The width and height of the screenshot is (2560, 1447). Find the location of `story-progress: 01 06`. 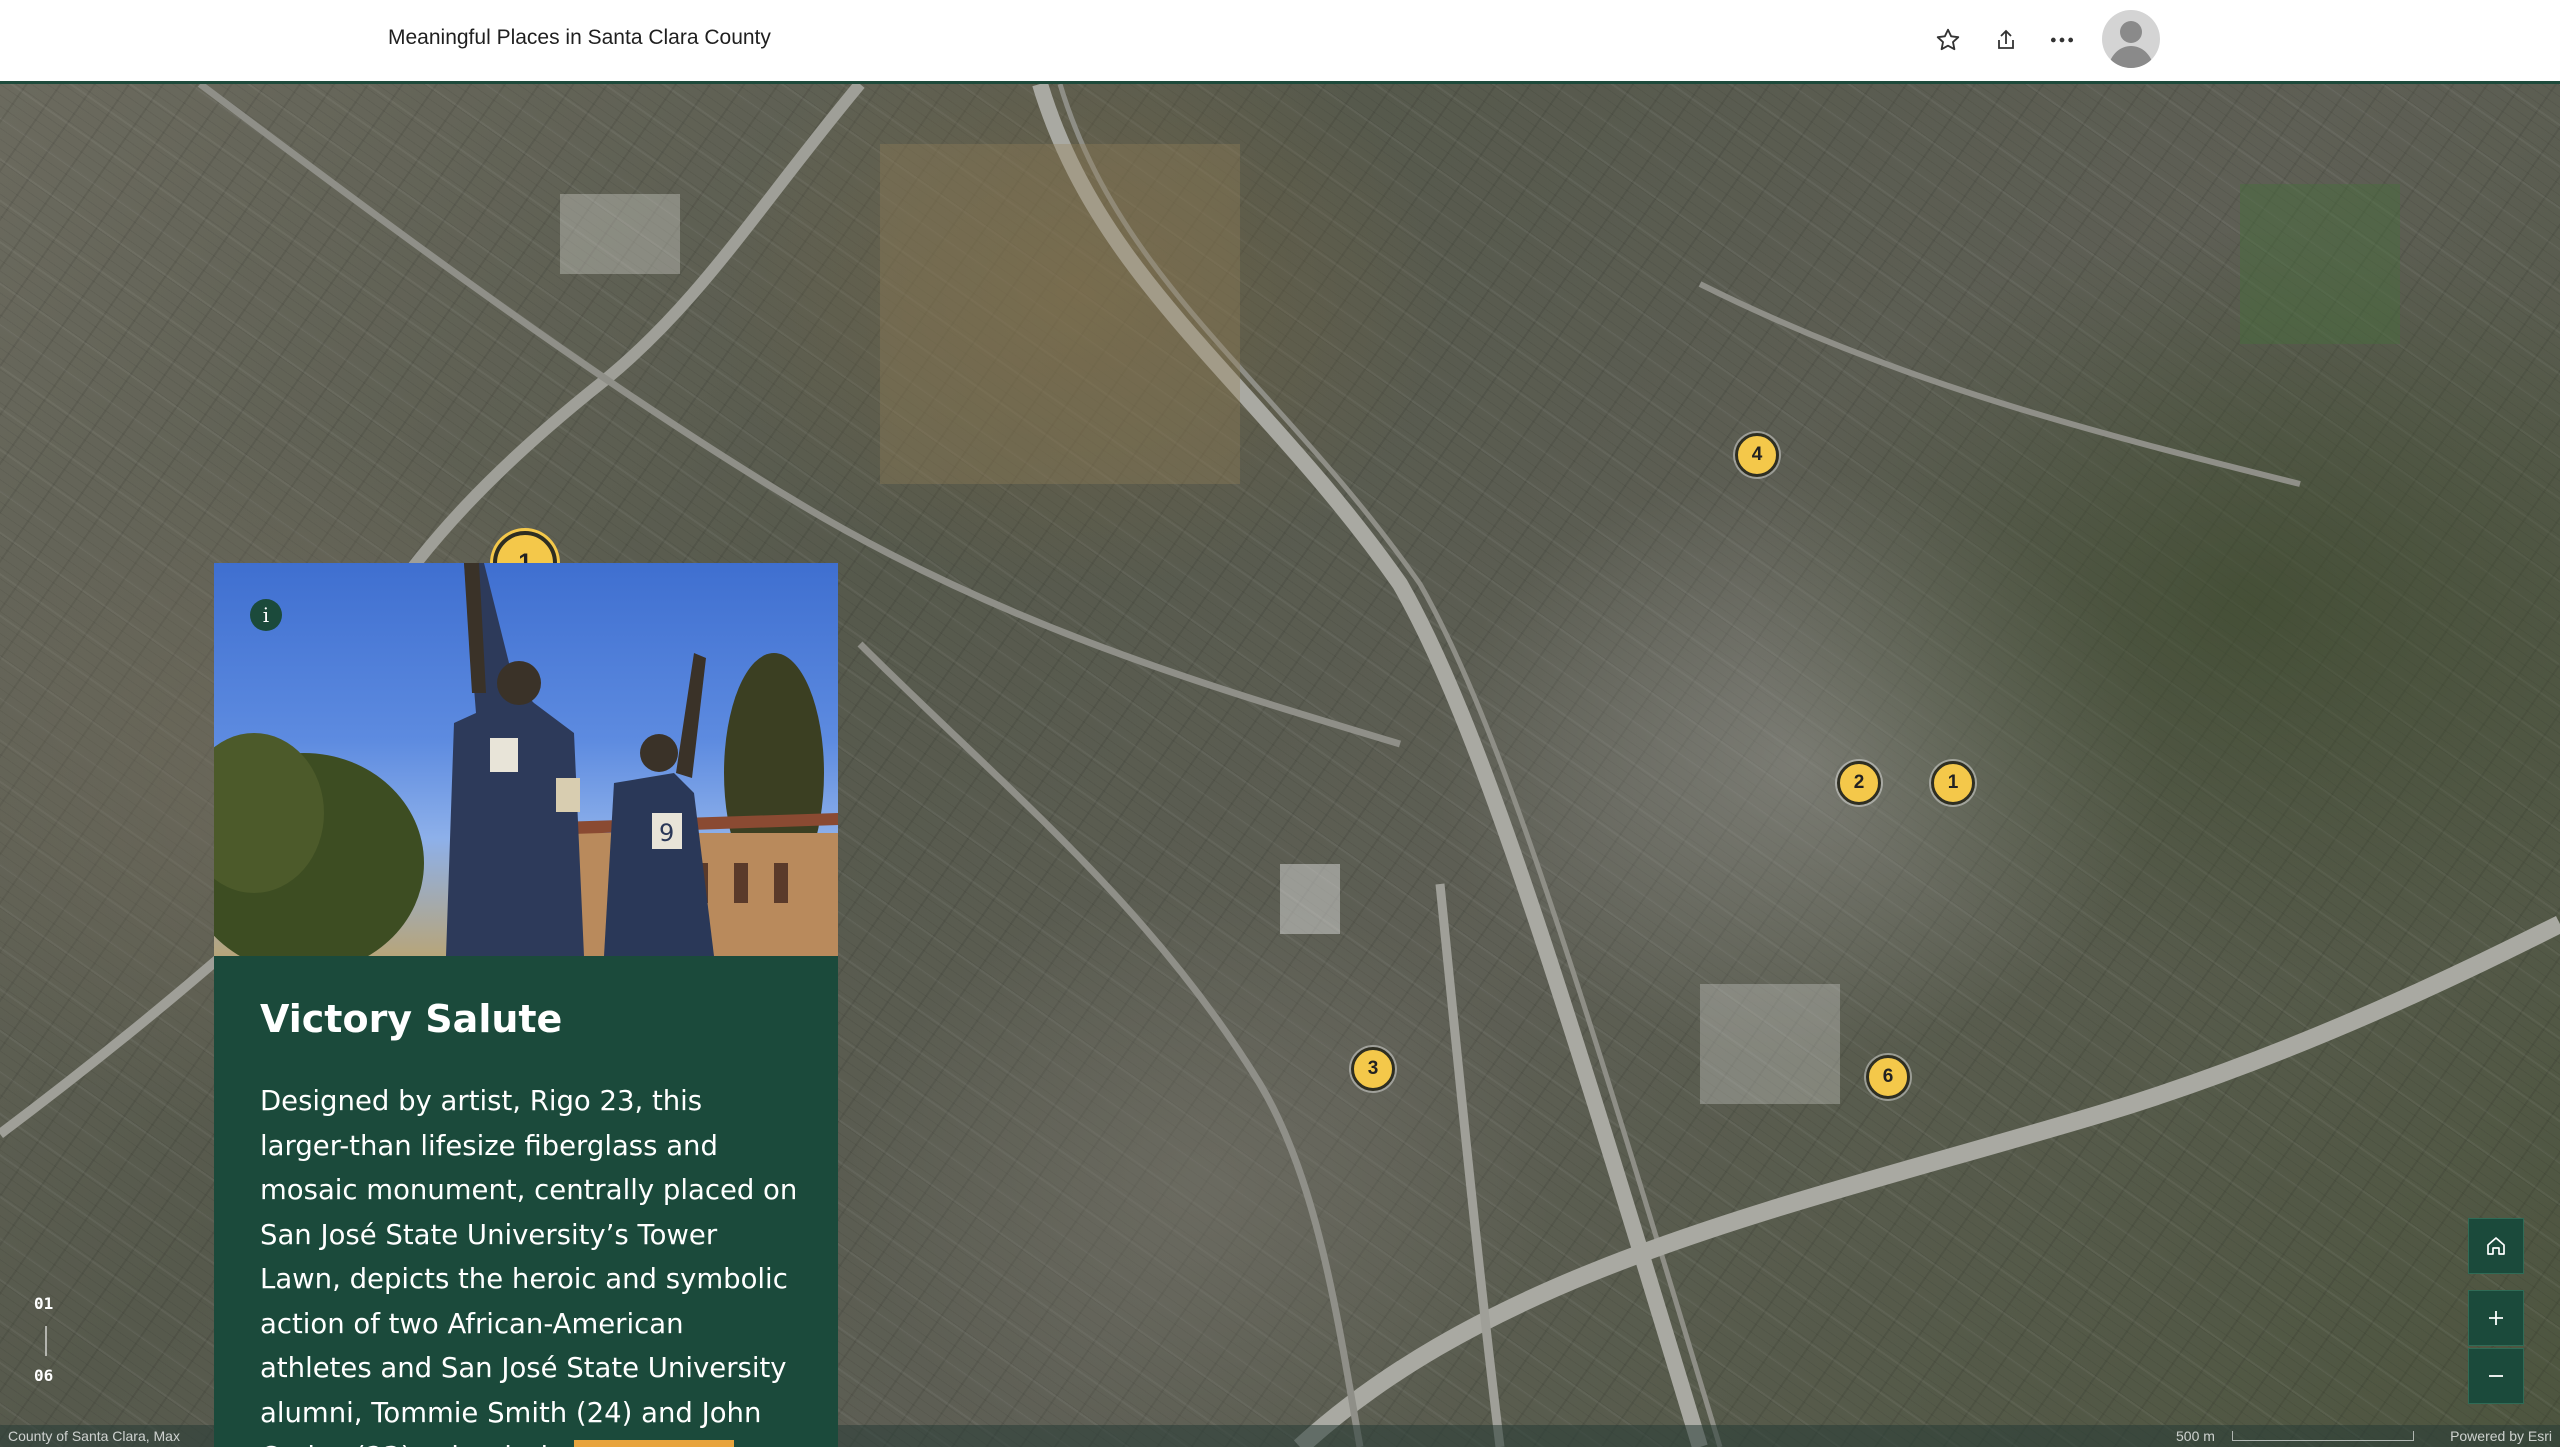

story-progress: 01 06 is located at coordinates (46, 1337).